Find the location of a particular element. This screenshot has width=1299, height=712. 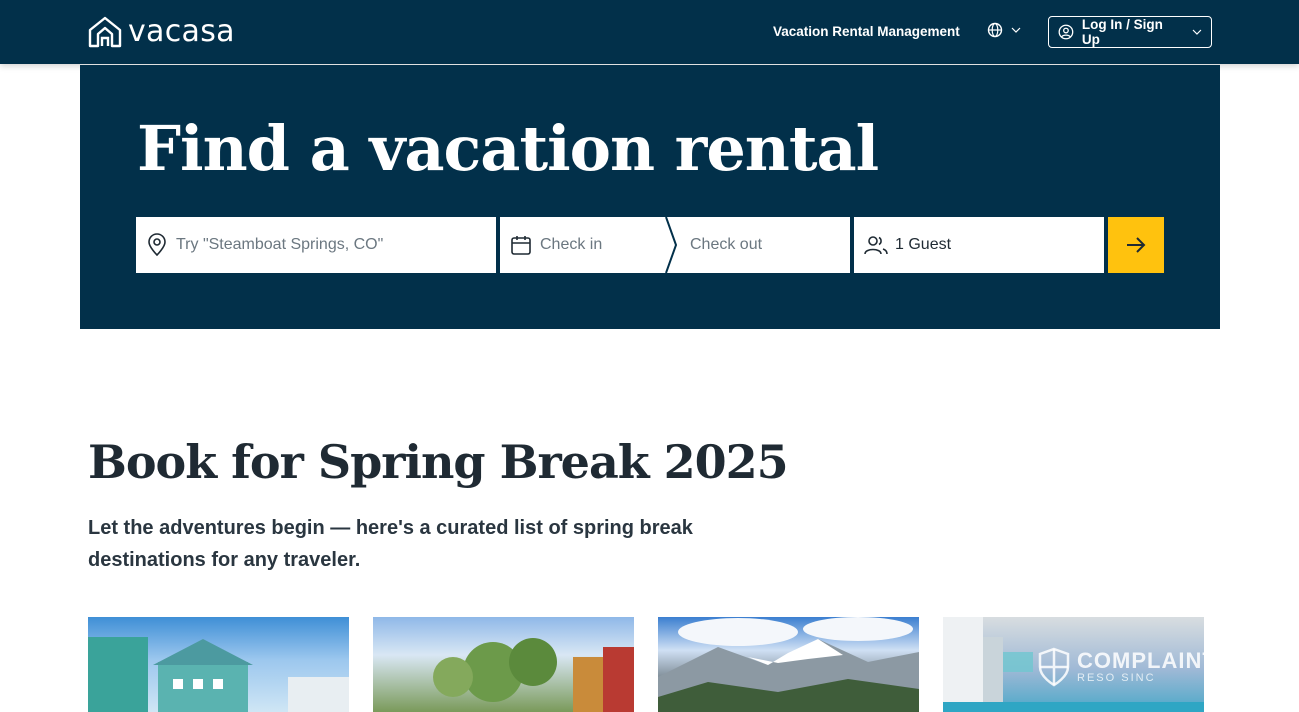

destination-card-mountain-lodge is located at coordinates (503, 664).